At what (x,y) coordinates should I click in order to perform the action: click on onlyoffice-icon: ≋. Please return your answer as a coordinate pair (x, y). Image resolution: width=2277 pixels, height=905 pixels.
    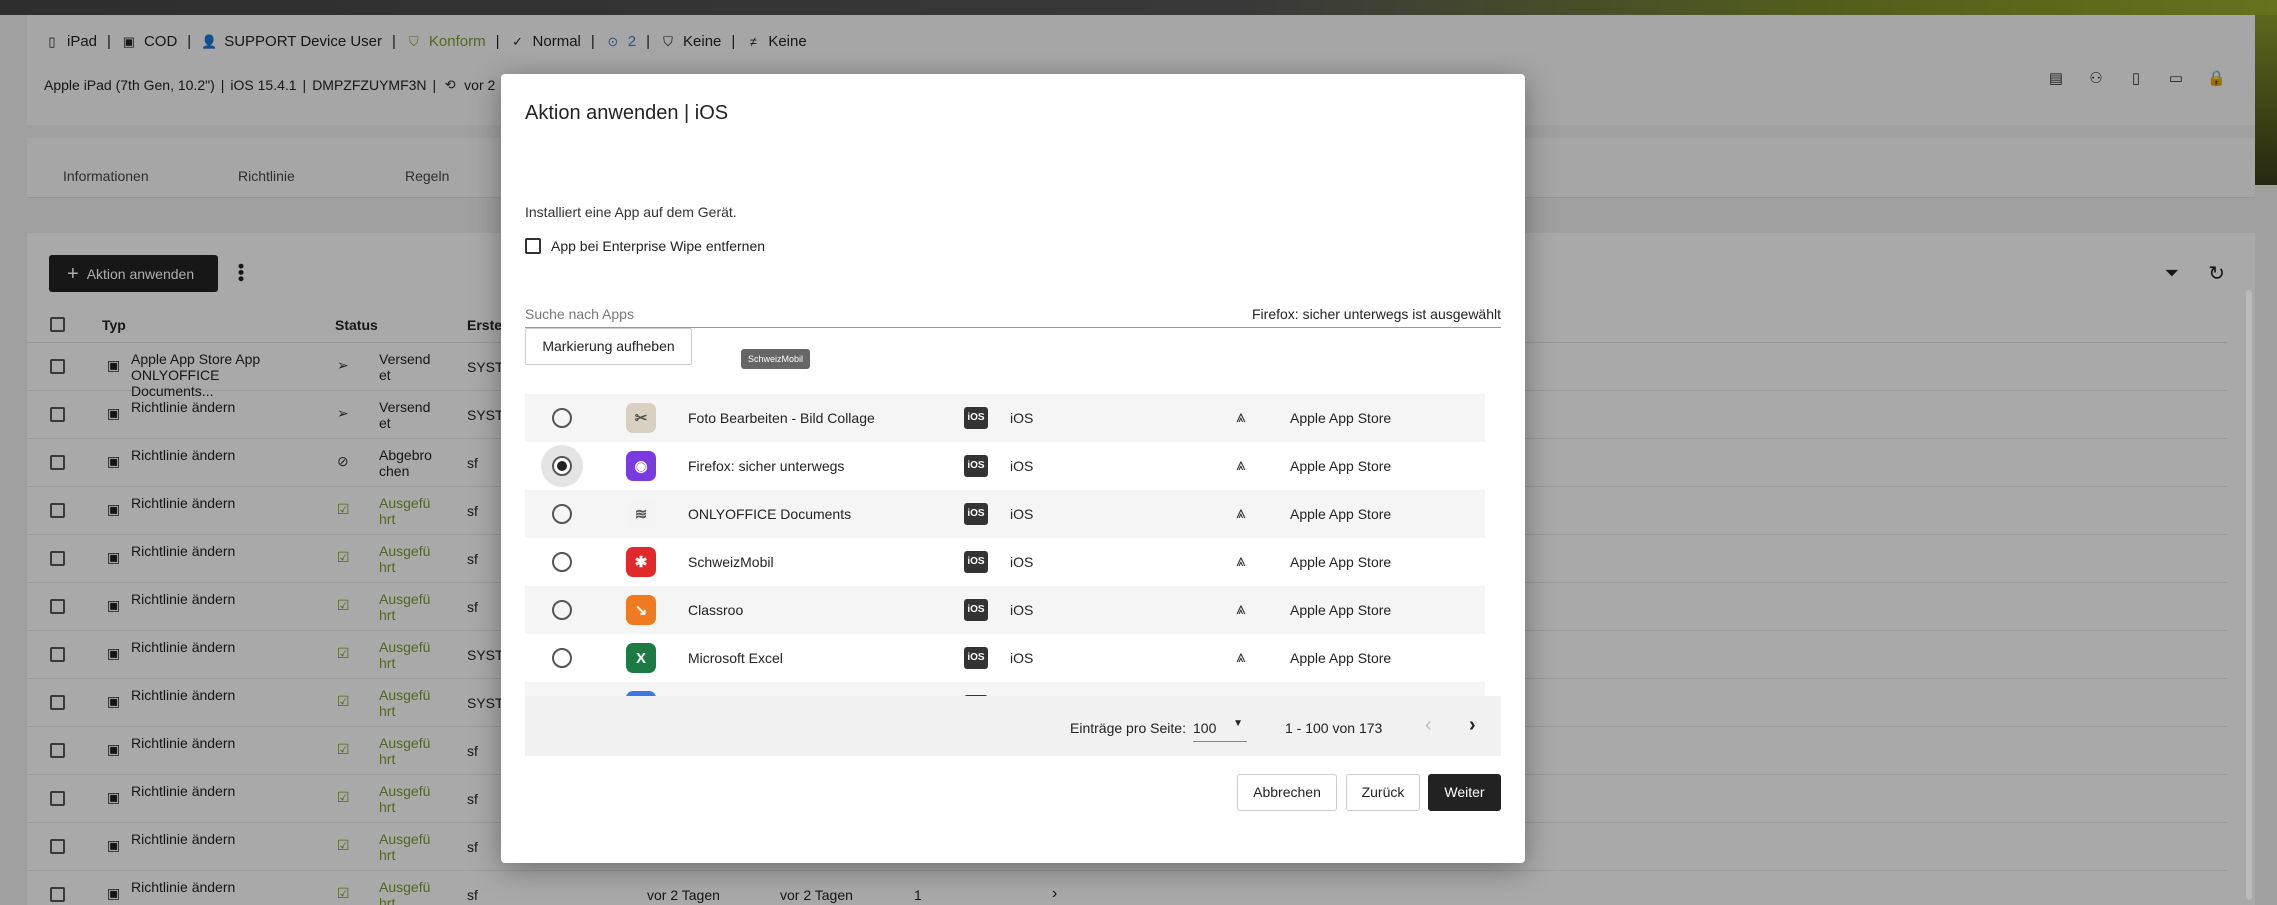
    Looking at the image, I should click on (641, 514).